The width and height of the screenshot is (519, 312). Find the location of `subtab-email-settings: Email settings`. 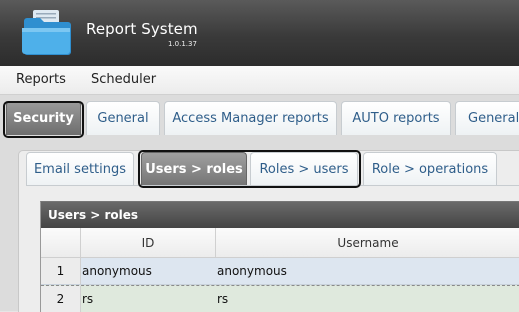

subtab-email-settings: Email settings is located at coordinates (80, 169).